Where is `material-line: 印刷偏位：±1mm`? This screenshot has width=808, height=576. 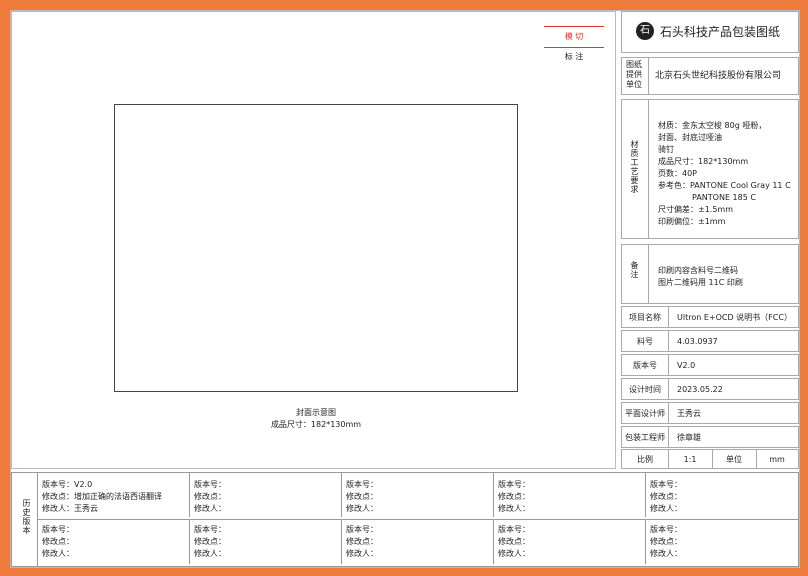 material-line: 印刷偏位：±1mm is located at coordinates (692, 221).